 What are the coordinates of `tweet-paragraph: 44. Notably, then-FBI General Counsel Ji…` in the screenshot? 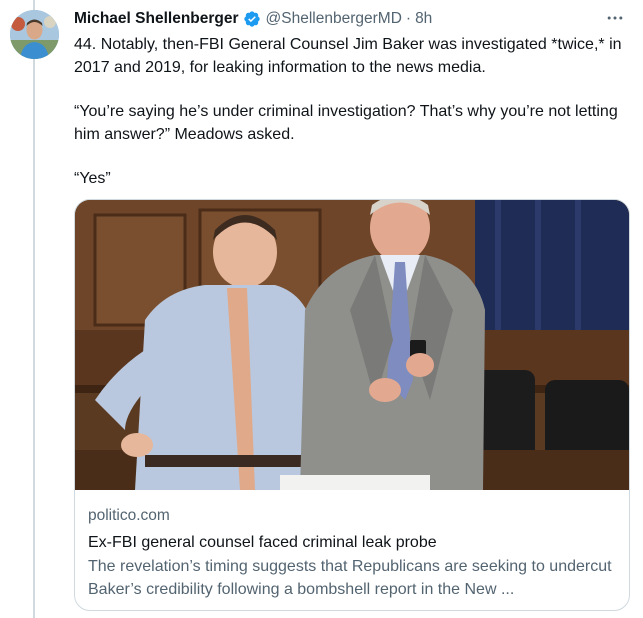 It's located at (348, 56).